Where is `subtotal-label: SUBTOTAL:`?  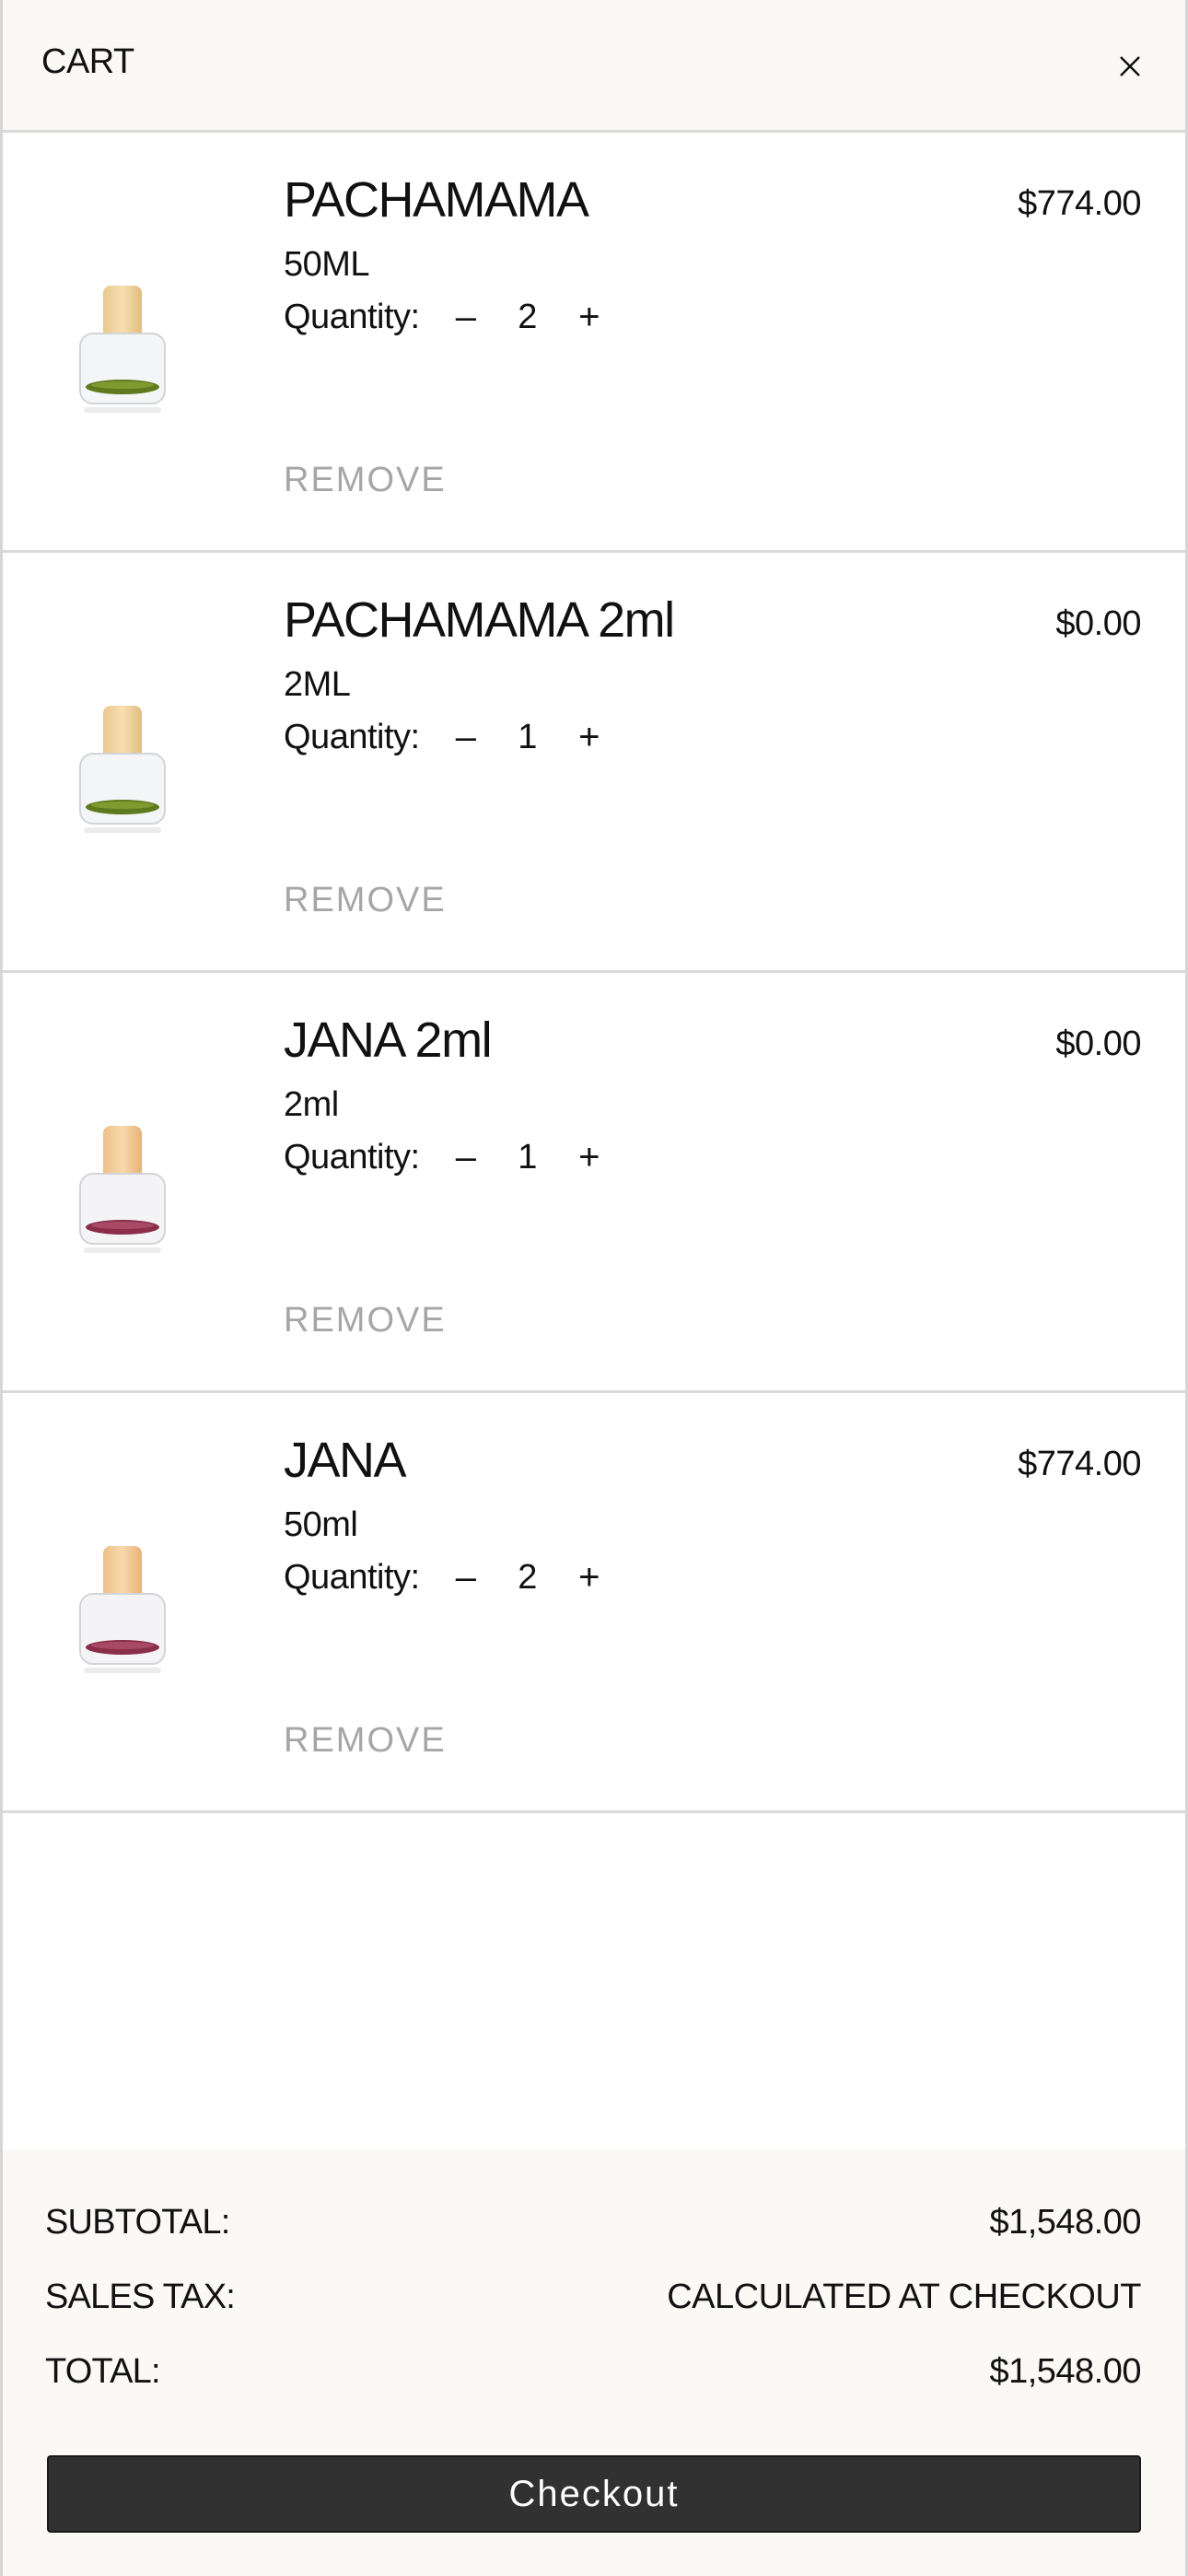
subtotal-label: SUBTOTAL: is located at coordinates (137, 2222).